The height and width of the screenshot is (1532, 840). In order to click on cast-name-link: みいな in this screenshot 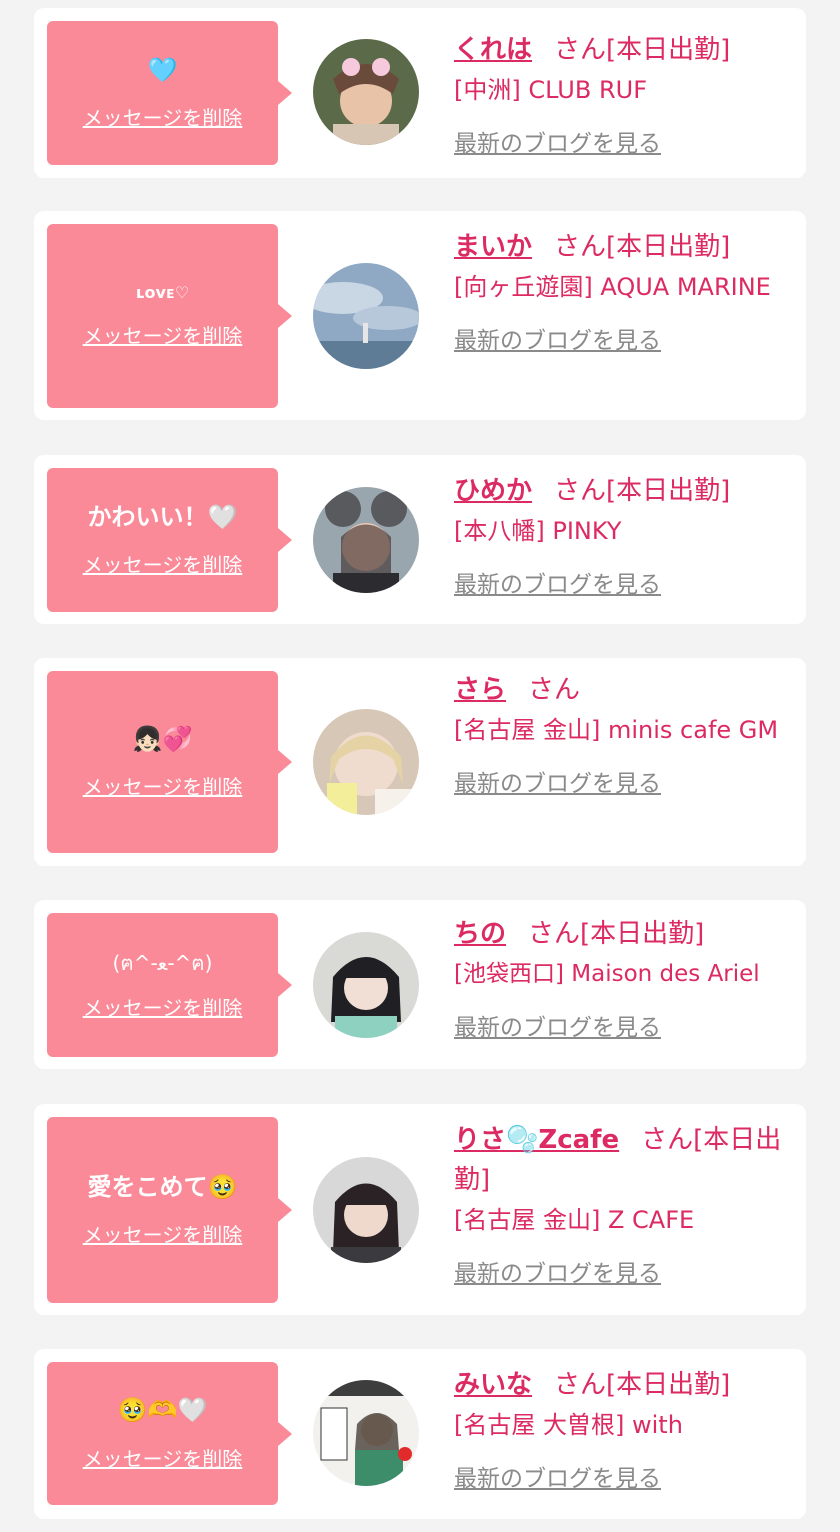, I will do `click(493, 1385)`.